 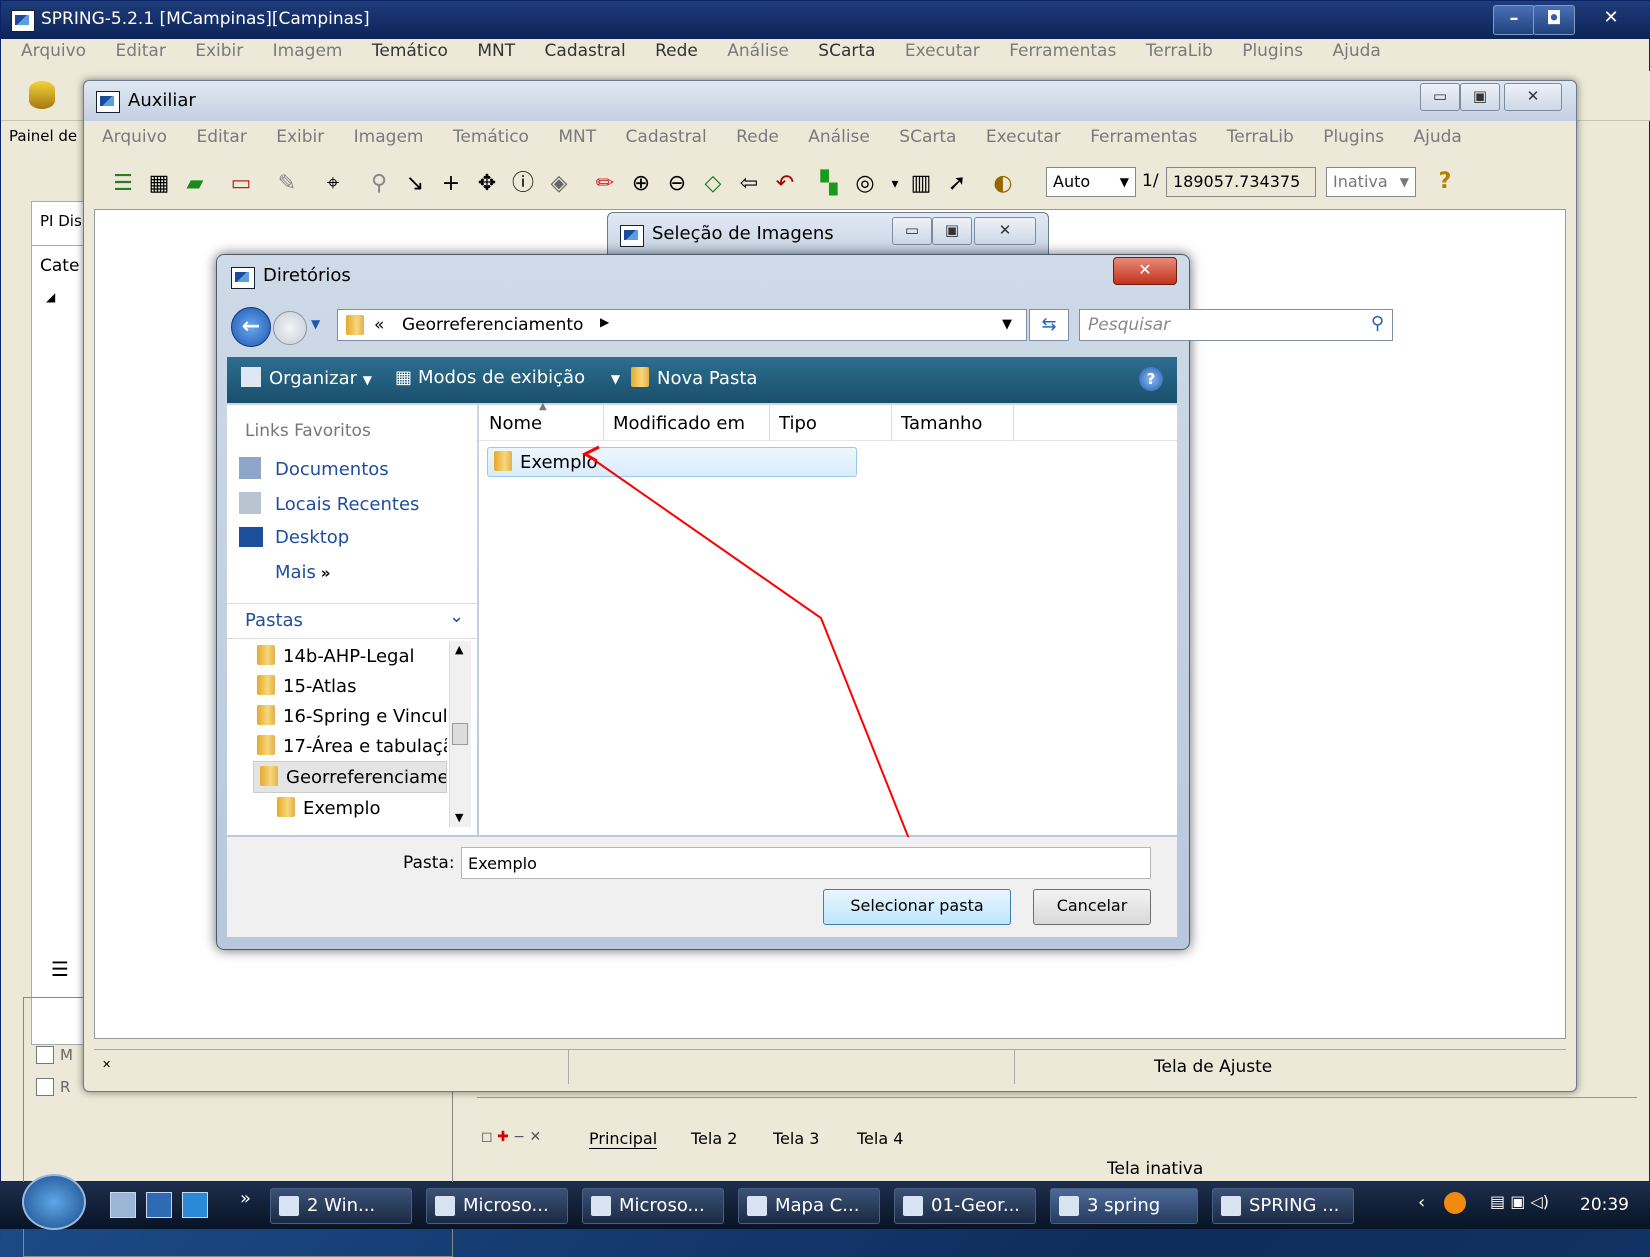 I want to click on aux-menu-exibir: Exibir, so click(x=300, y=137).